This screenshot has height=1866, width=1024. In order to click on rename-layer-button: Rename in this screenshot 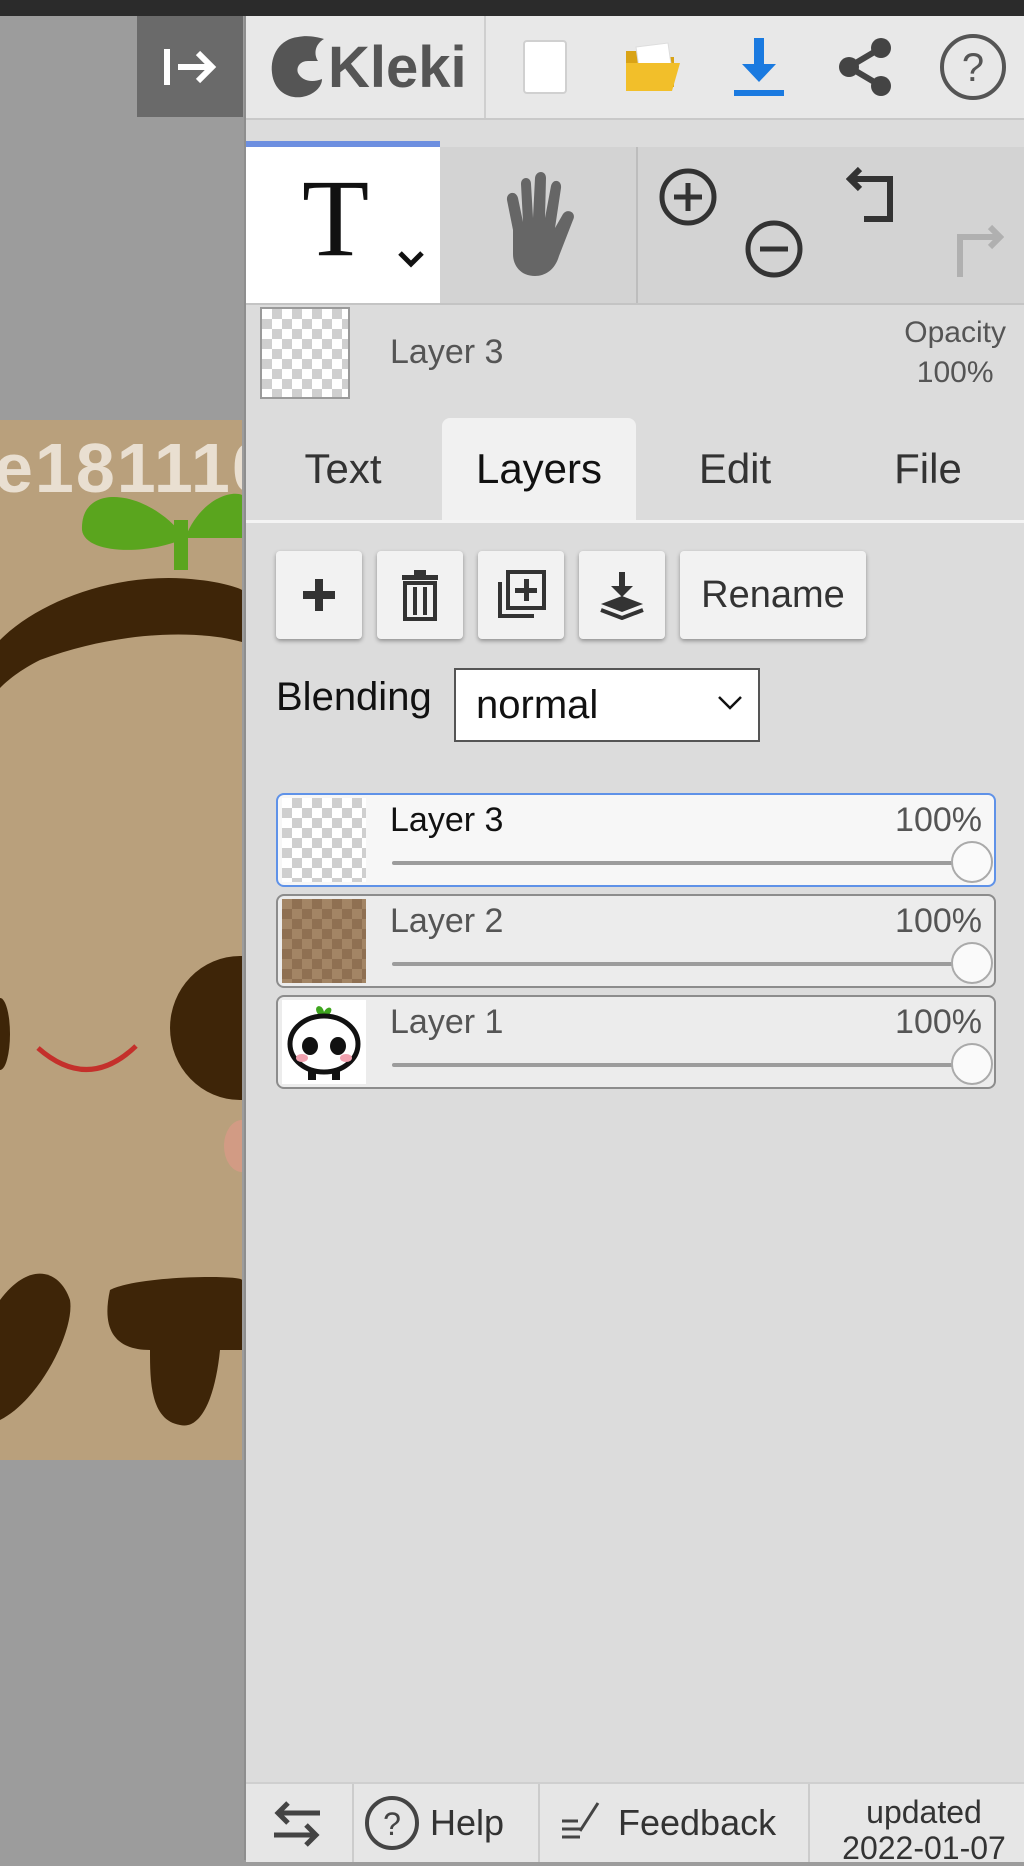, I will do `click(773, 595)`.